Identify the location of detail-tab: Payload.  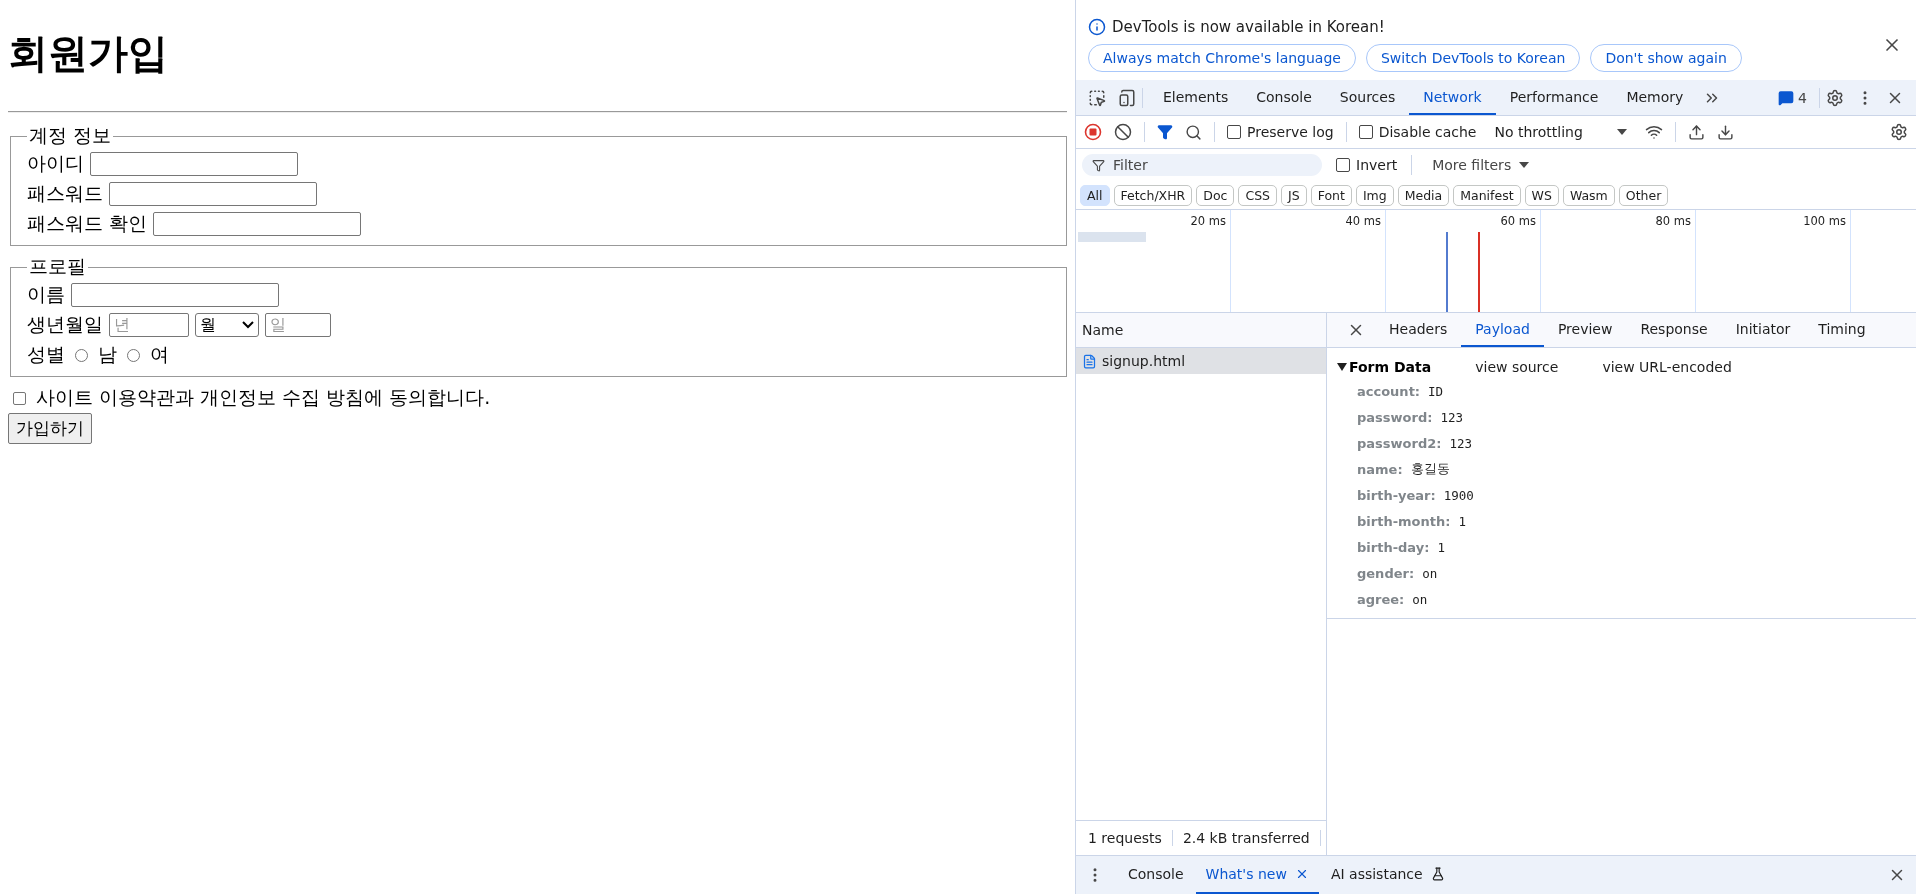
(1502, 330).